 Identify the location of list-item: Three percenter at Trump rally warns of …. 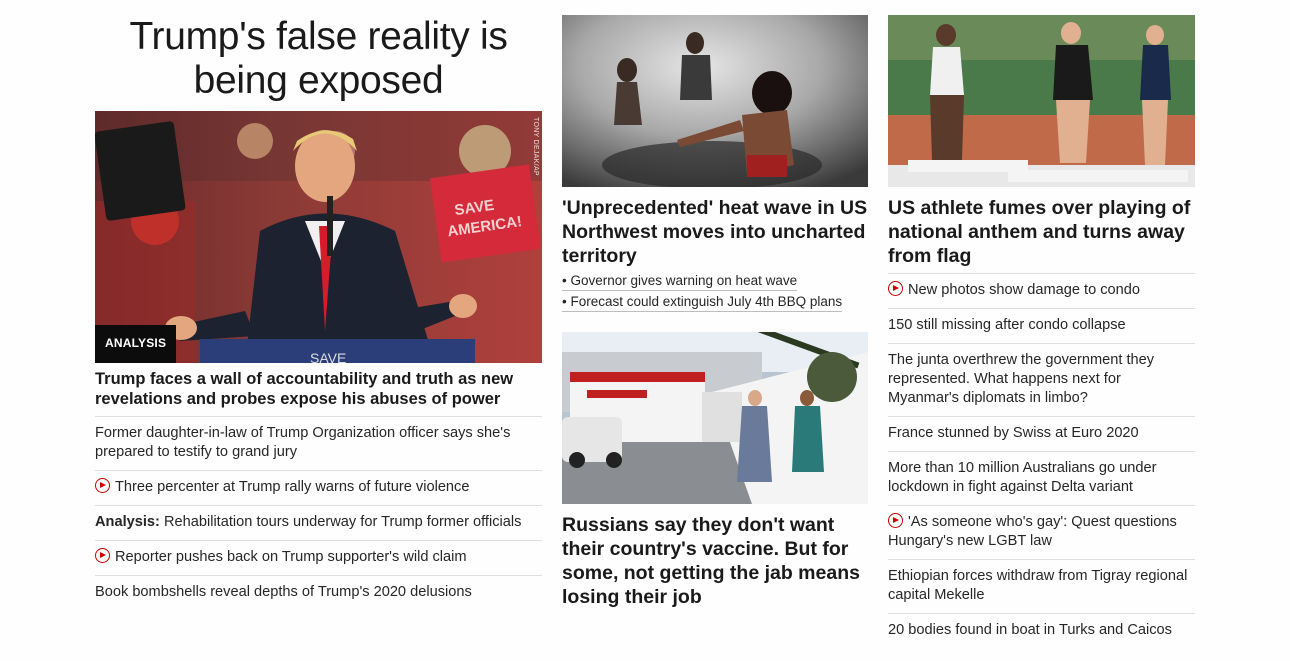
(318, 487).